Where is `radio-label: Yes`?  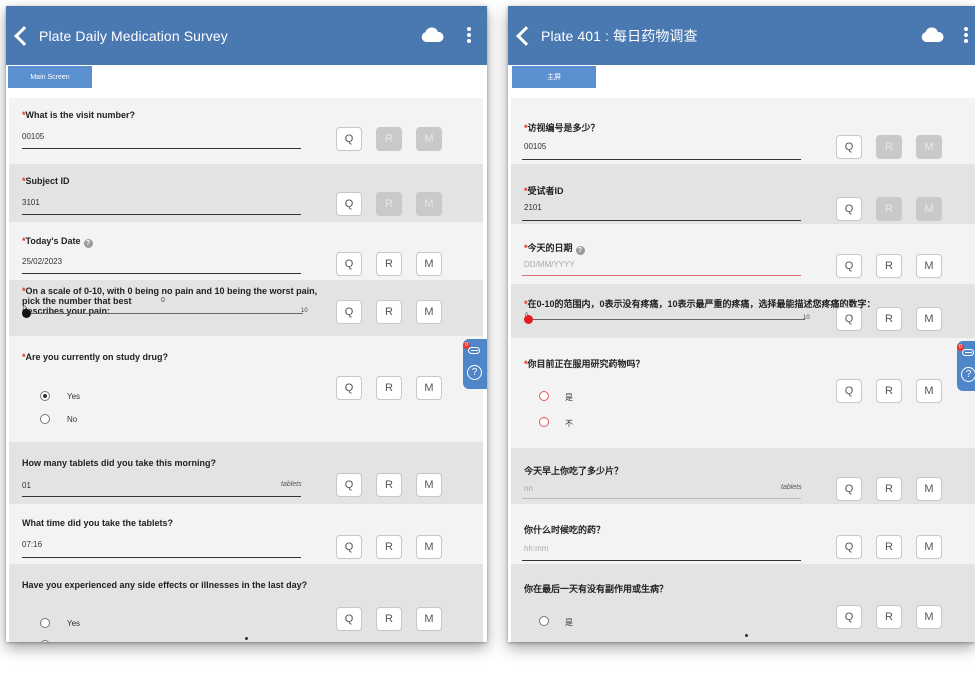 radio-label: Yes is located at coordinates (74, 623).